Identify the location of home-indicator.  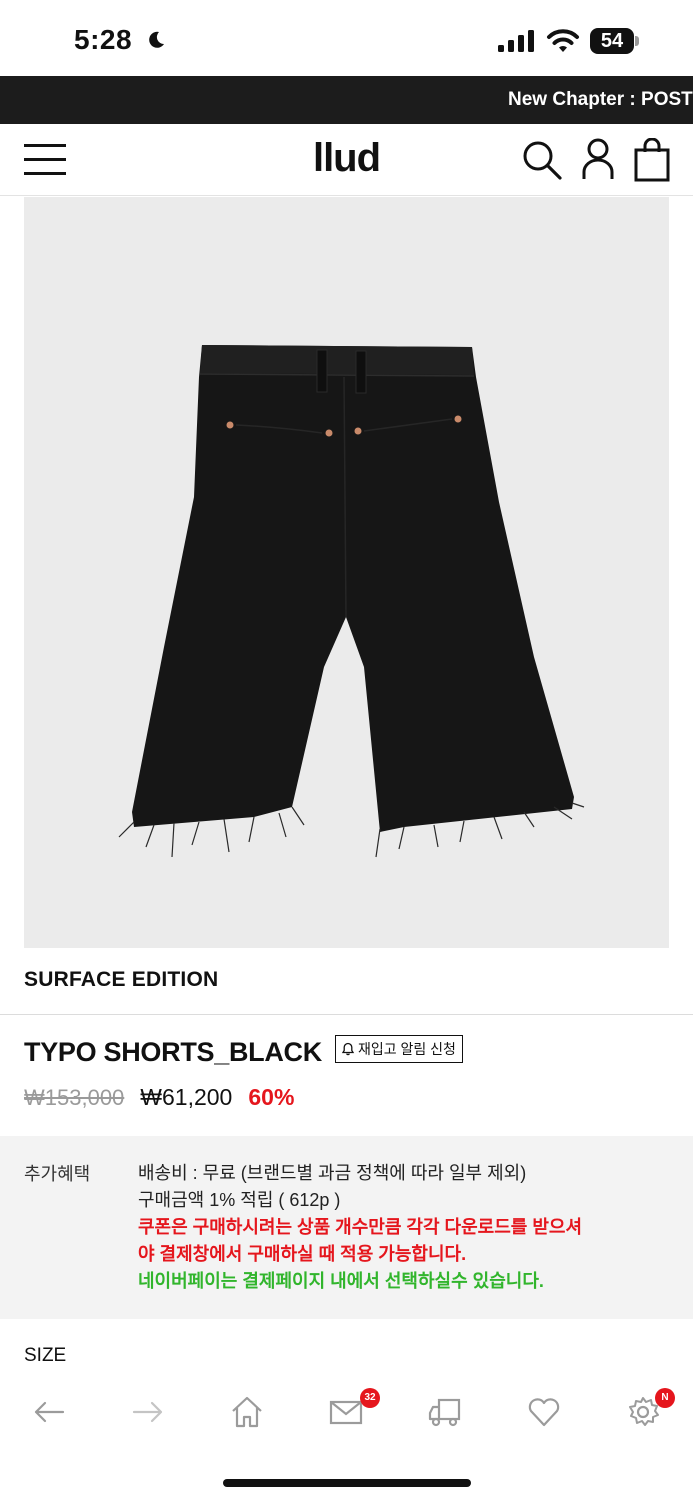
(347, 1483).